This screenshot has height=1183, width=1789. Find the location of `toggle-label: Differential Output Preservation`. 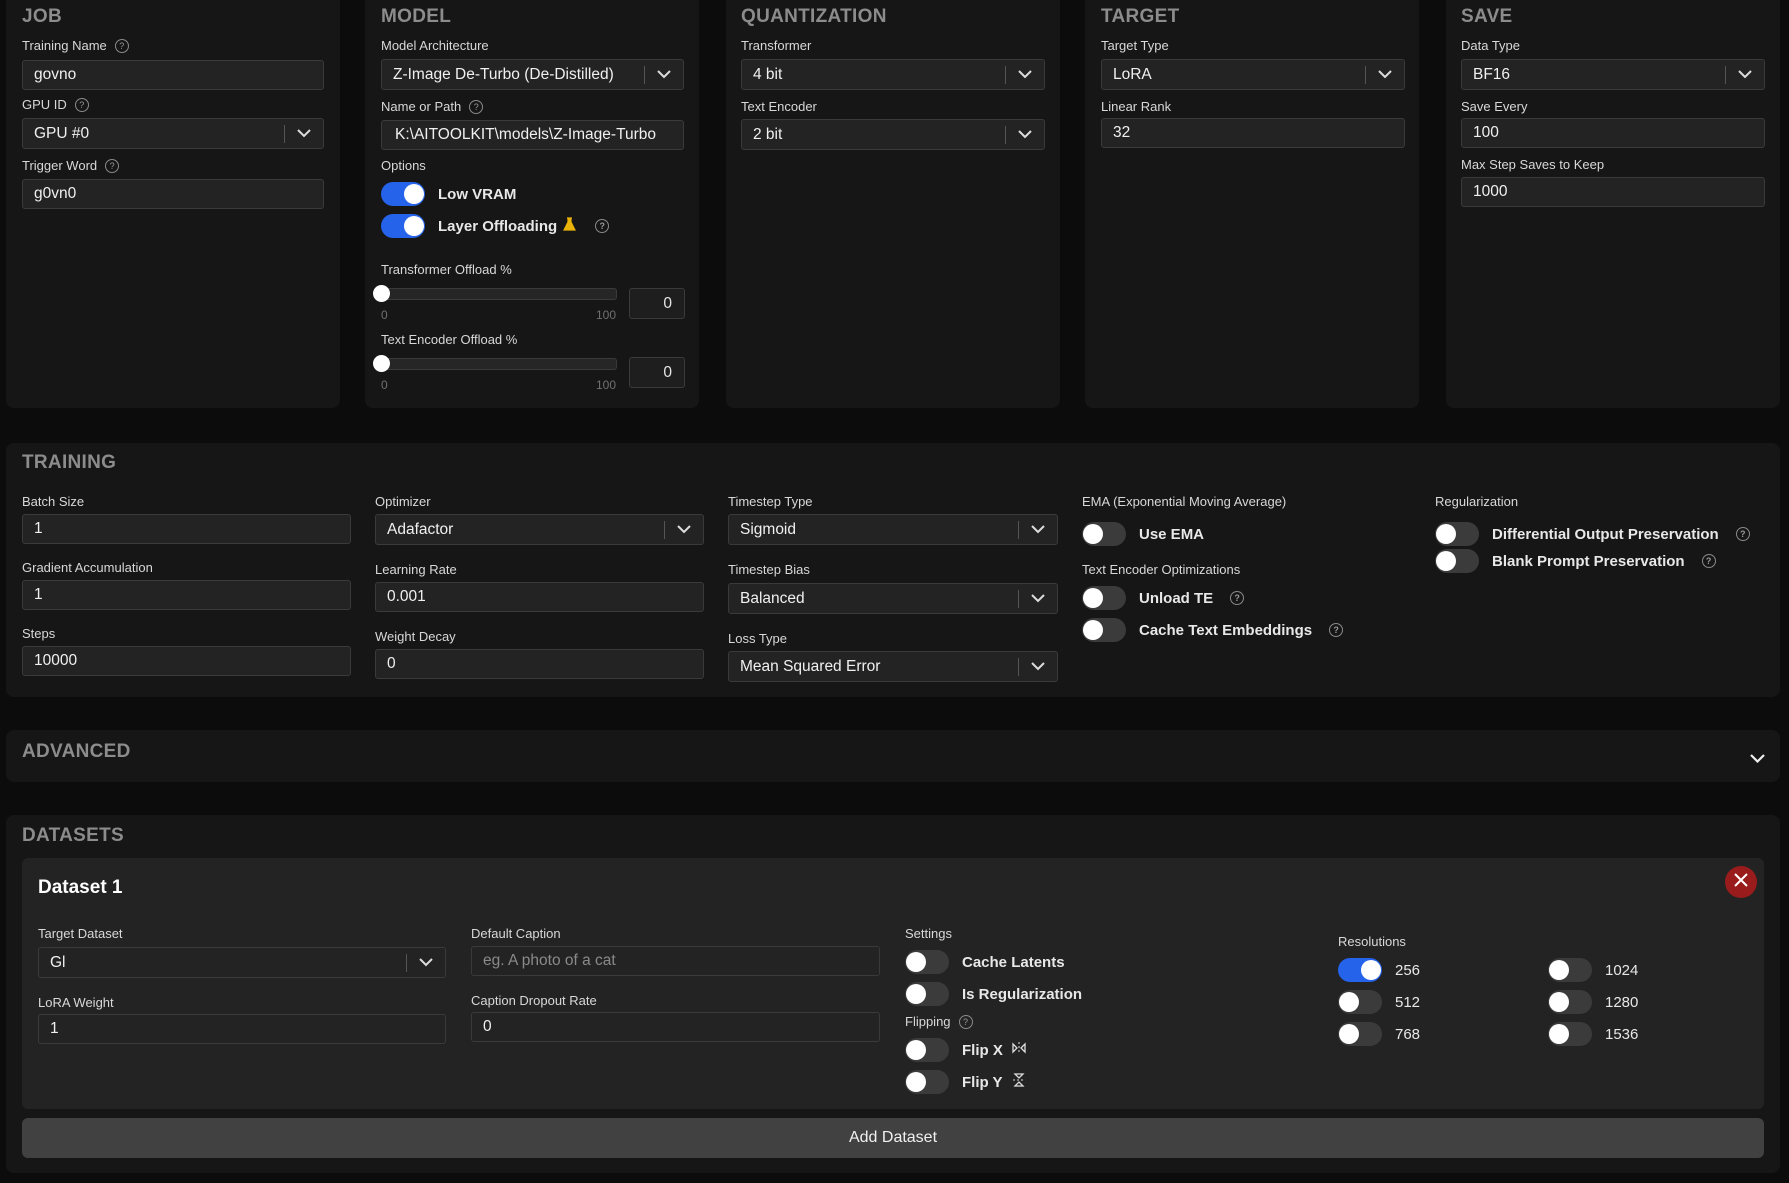

toggle-label: Differential Output Preservation is located at coordinates (1605, 534).